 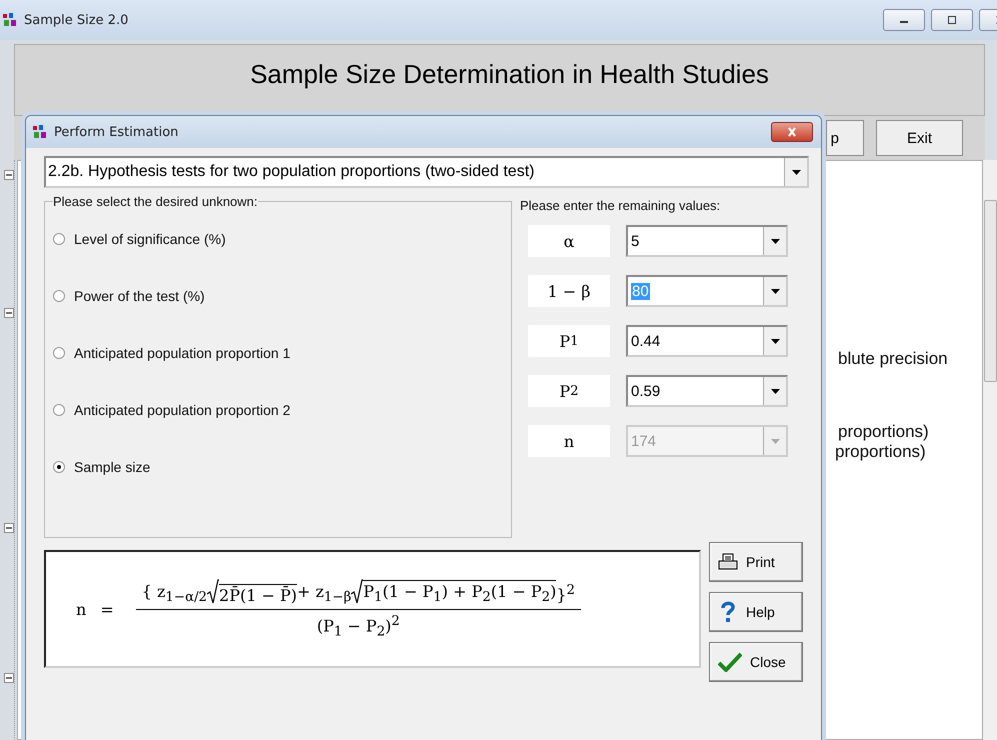 I want to click on window-title: Sample Size 2.0, so click(x=76, y=20).